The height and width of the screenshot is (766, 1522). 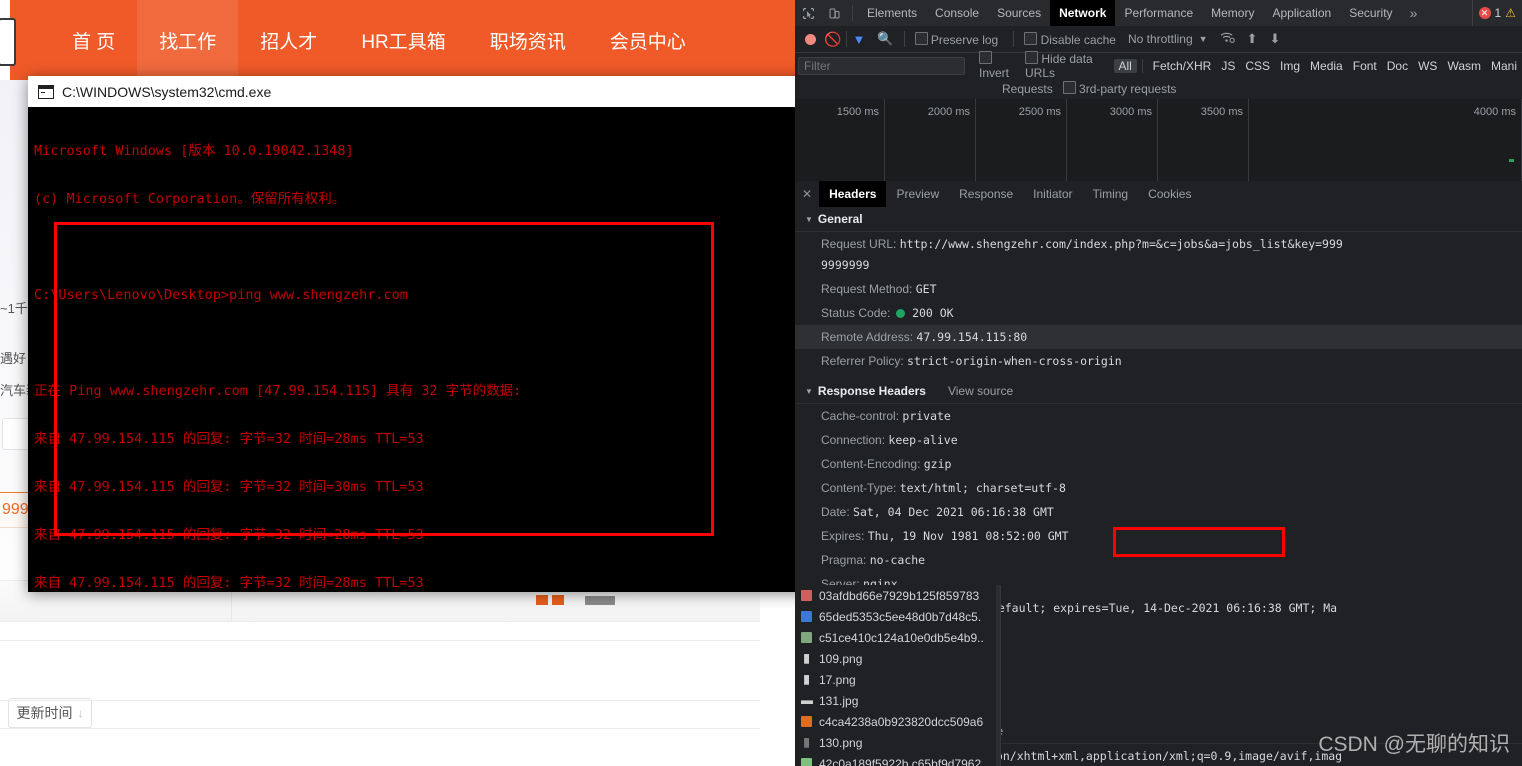 What do you see at coordinates (897, 759) in the screenshot?
I see `list-item: 42c0a189f5922b.c65bf9d7962` at bounding box center [897, 759].